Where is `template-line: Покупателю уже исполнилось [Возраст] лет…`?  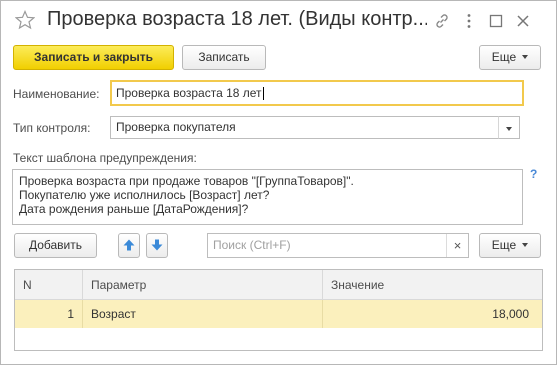 template-line: Покупателю уже исполнилось [Возраст] лет… is located at coordinates (144, 195).